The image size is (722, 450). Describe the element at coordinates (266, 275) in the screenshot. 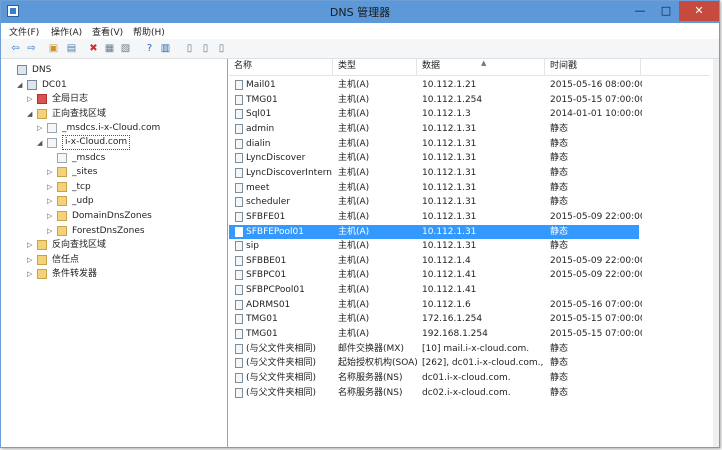

I see `record-name: SFBPC01` at that location.